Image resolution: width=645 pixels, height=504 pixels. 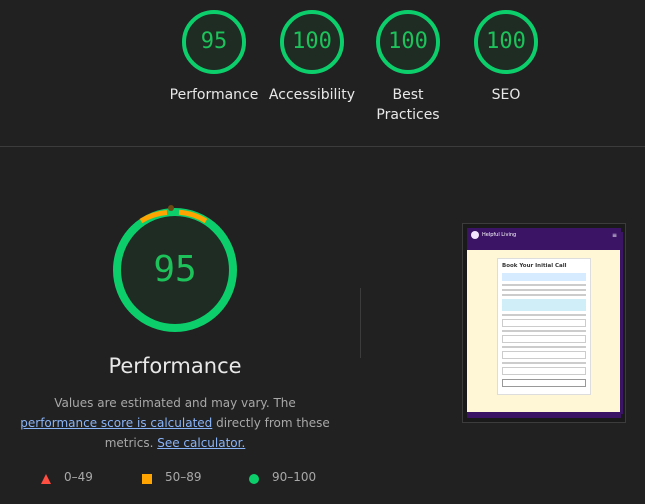 What do you see at coordinates (214, 95) in the screenshot?
I see `gauge-label: Performance` at bounding box center [214, 95].